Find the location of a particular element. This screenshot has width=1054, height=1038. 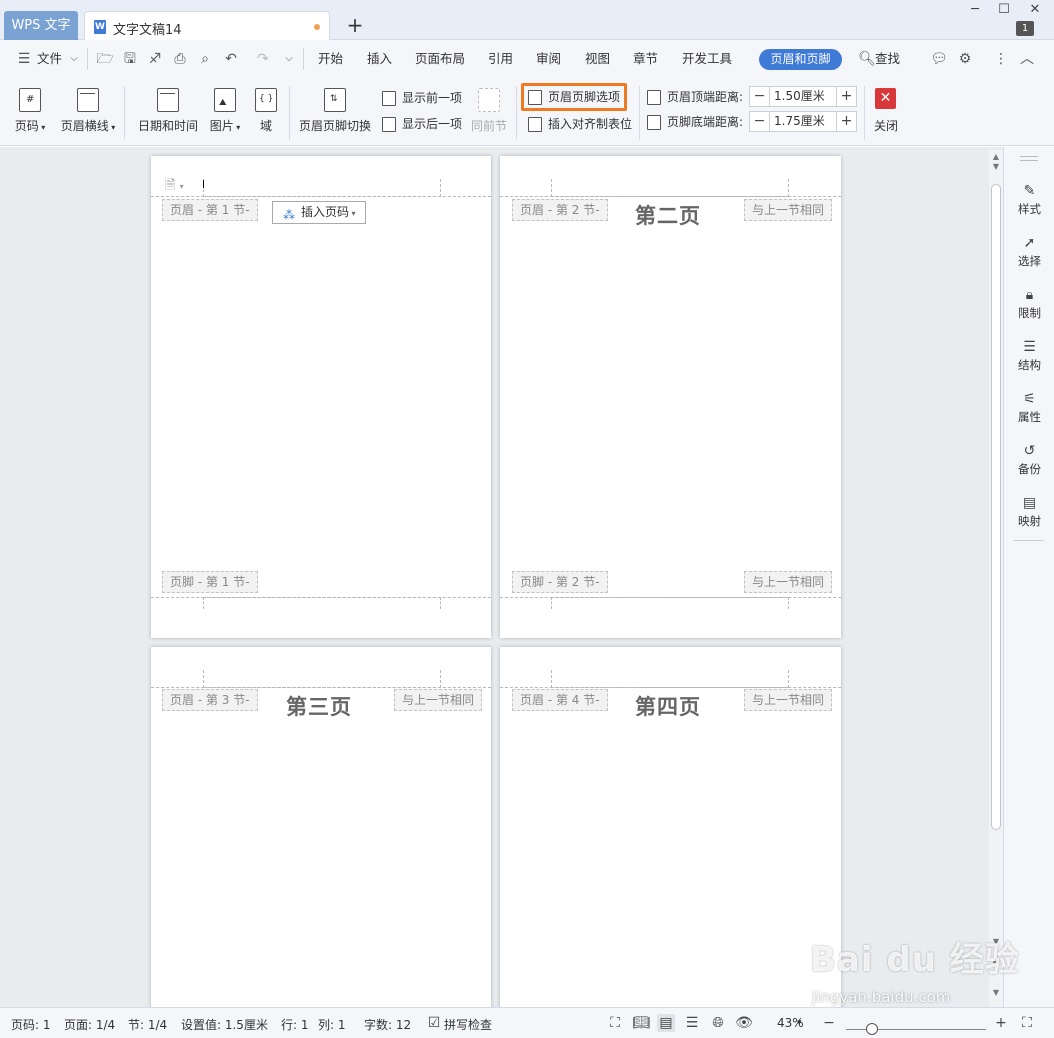

footer-bottom-stepper: − 1.75厘米 + is located at coordinates (803, 121).